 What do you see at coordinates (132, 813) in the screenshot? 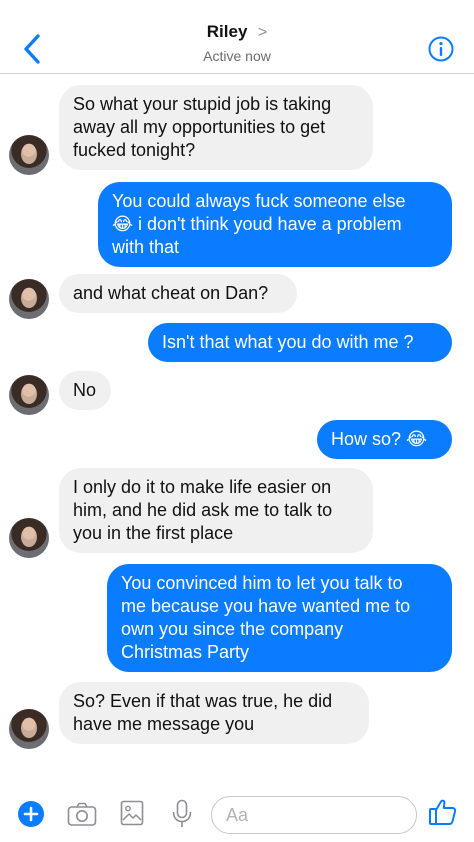
I see `image-icon` at bounding box center [132, 813].